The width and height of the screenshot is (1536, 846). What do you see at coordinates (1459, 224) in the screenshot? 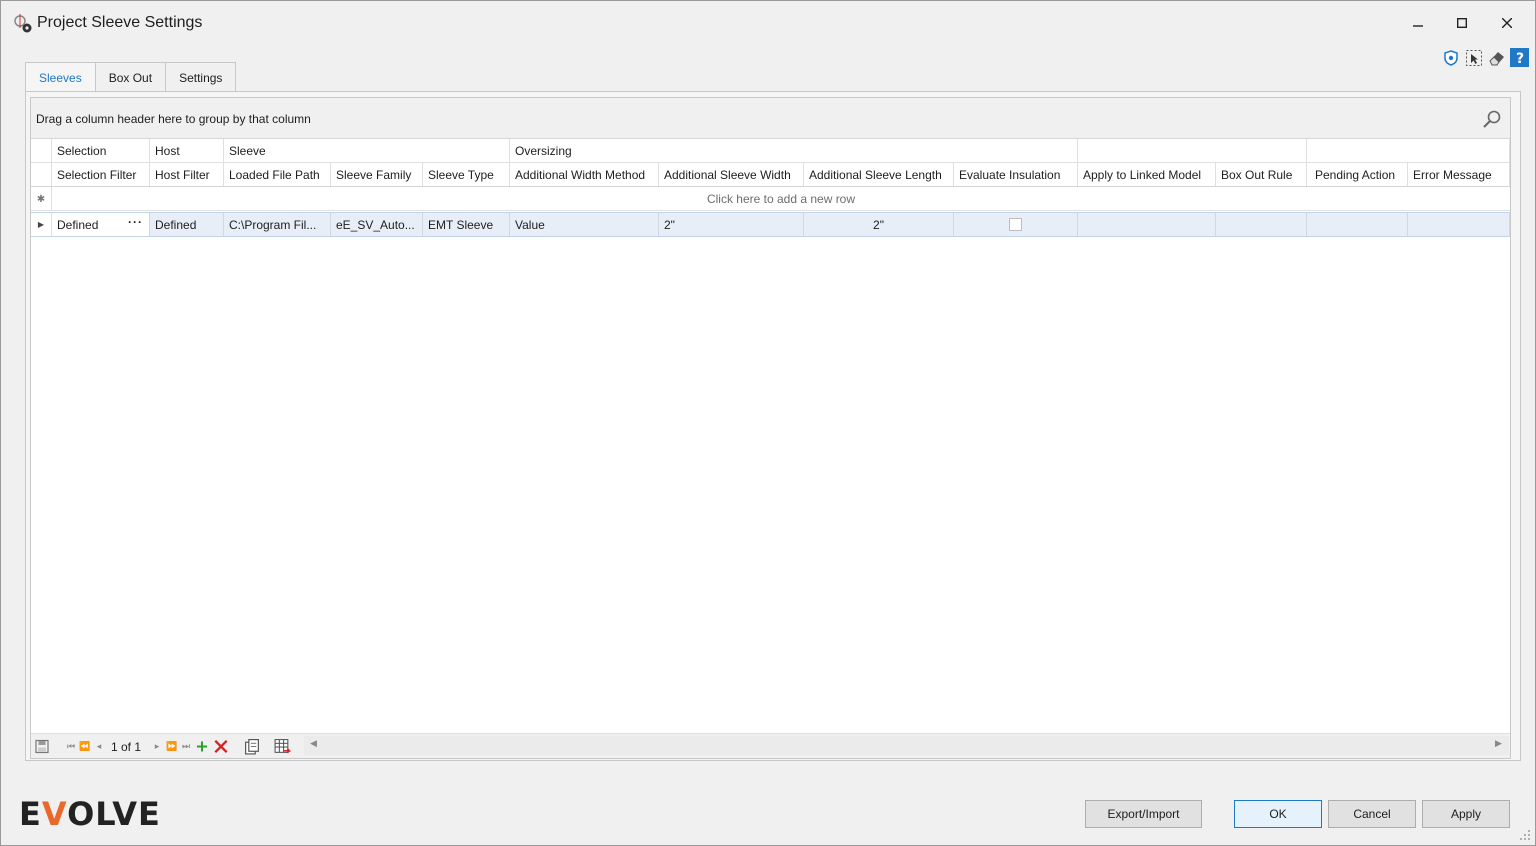
I see `cell-error-message` at bounding box center [1459, 224].